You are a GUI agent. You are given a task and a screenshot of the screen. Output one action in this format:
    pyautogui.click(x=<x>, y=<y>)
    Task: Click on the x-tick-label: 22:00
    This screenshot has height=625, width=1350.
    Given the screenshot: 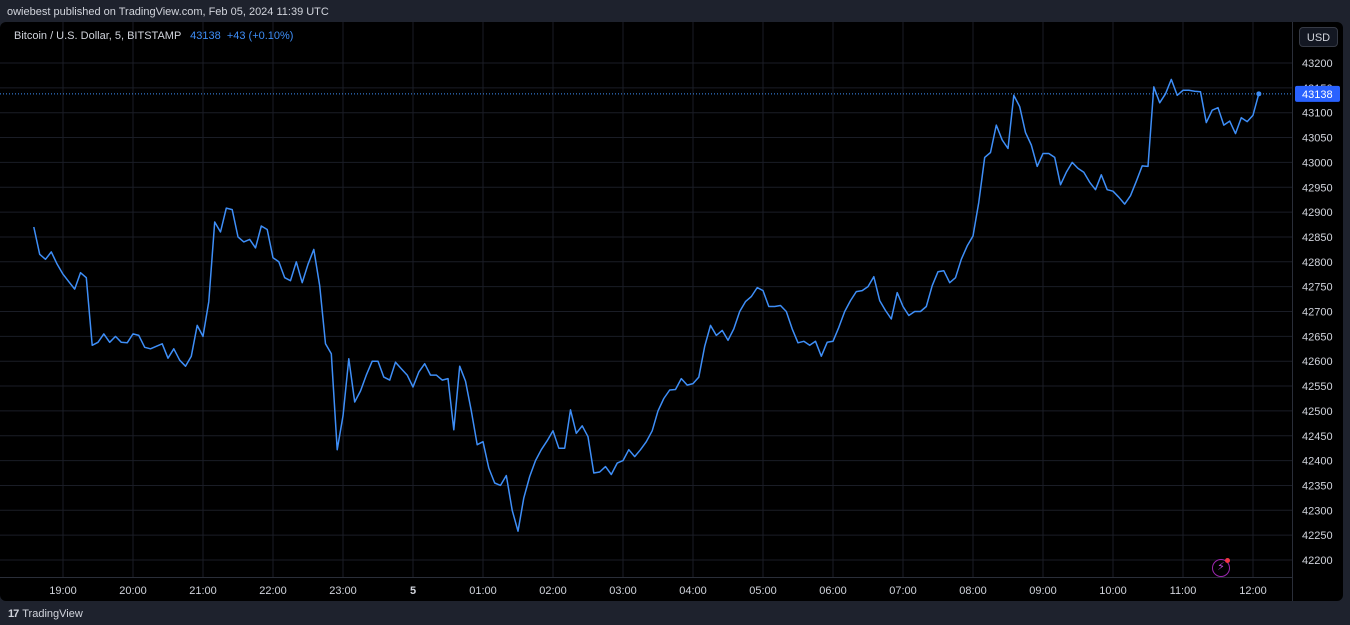 What is the action you would take?
    pyautogui.click(x=273, y=591)
    